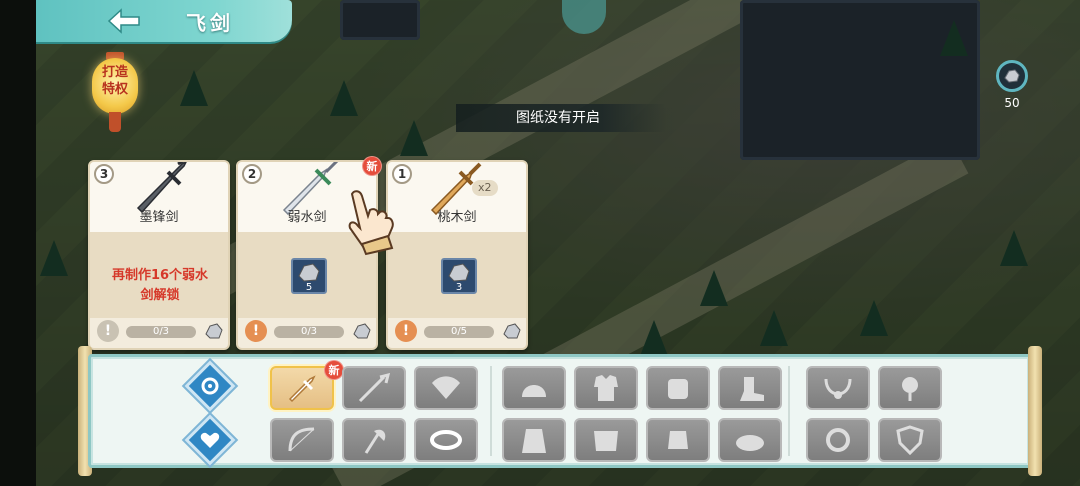 This screenshot has height=486, width=1080. Describe the element at coordinates (210, 440) in the screenshot. I see `heart-icon` at that location.